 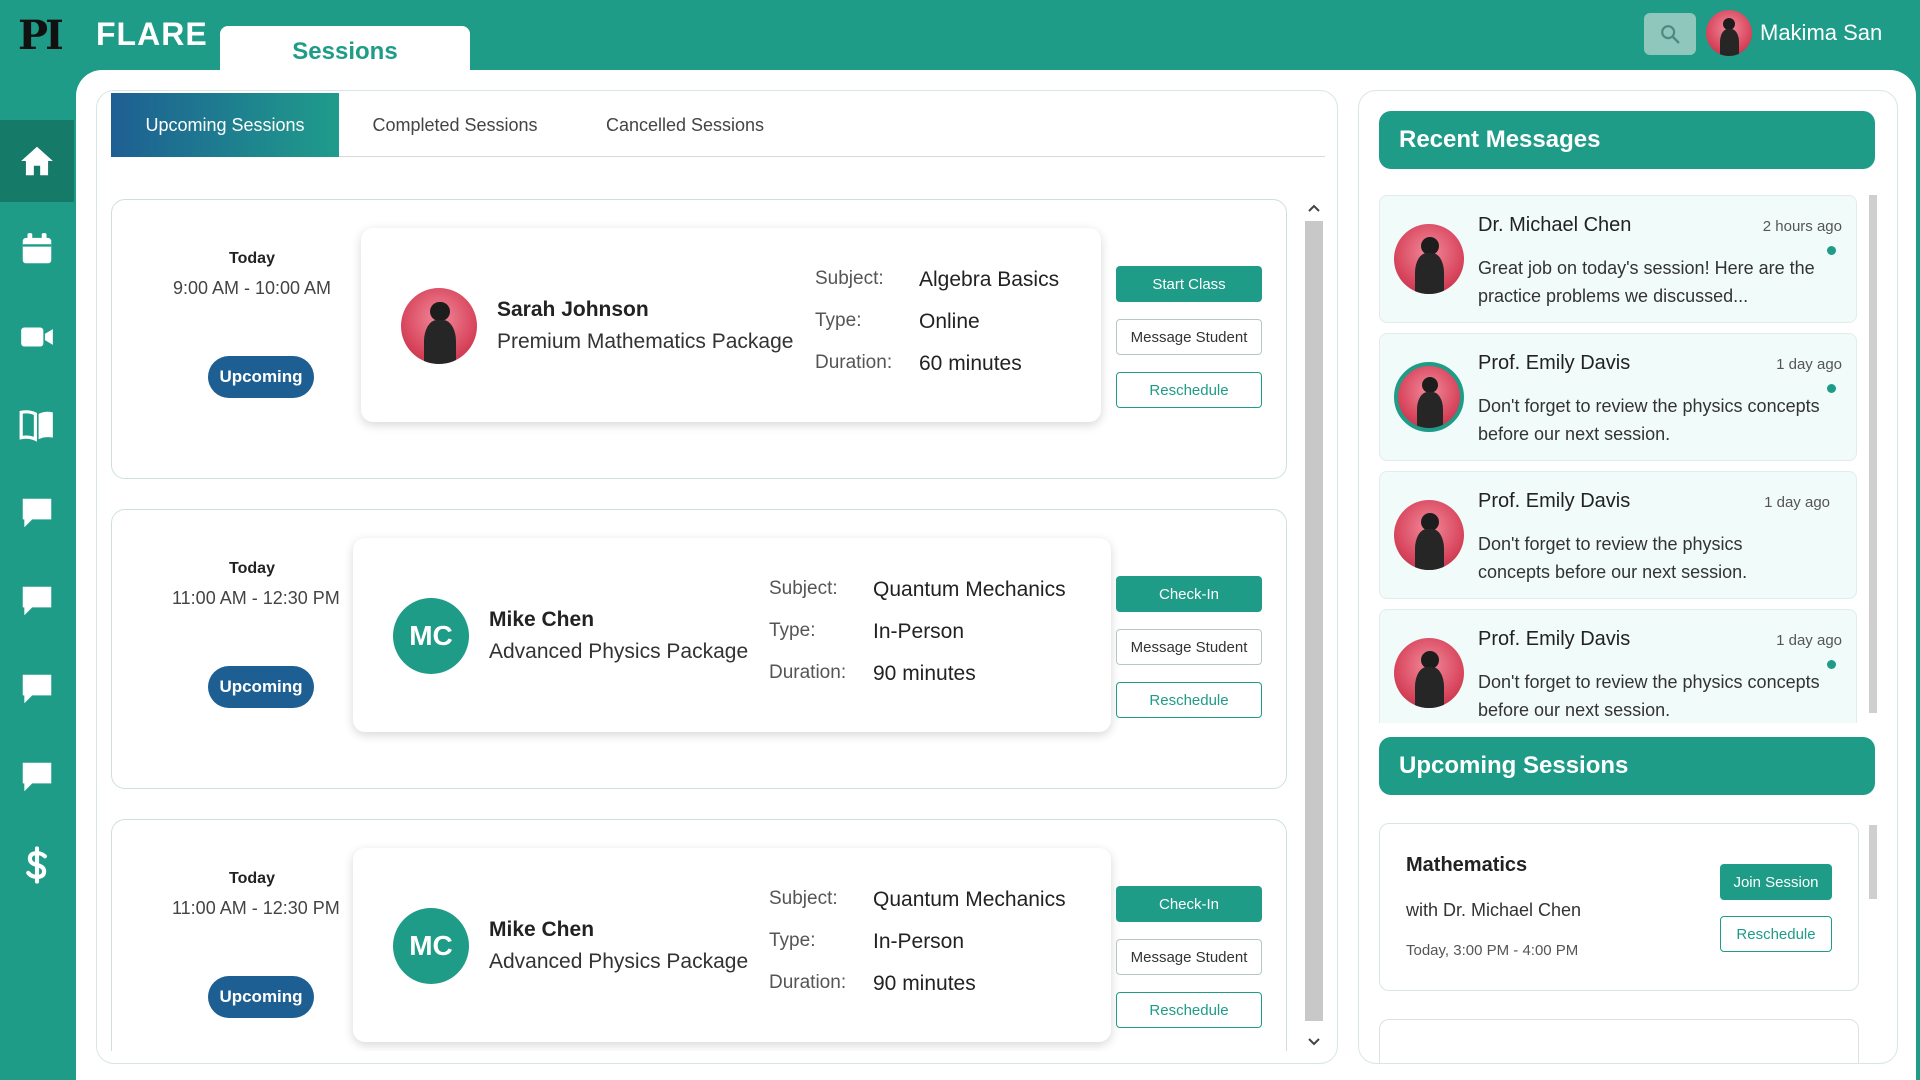 I want to click on student-avatar, so click(x=439, y=326).